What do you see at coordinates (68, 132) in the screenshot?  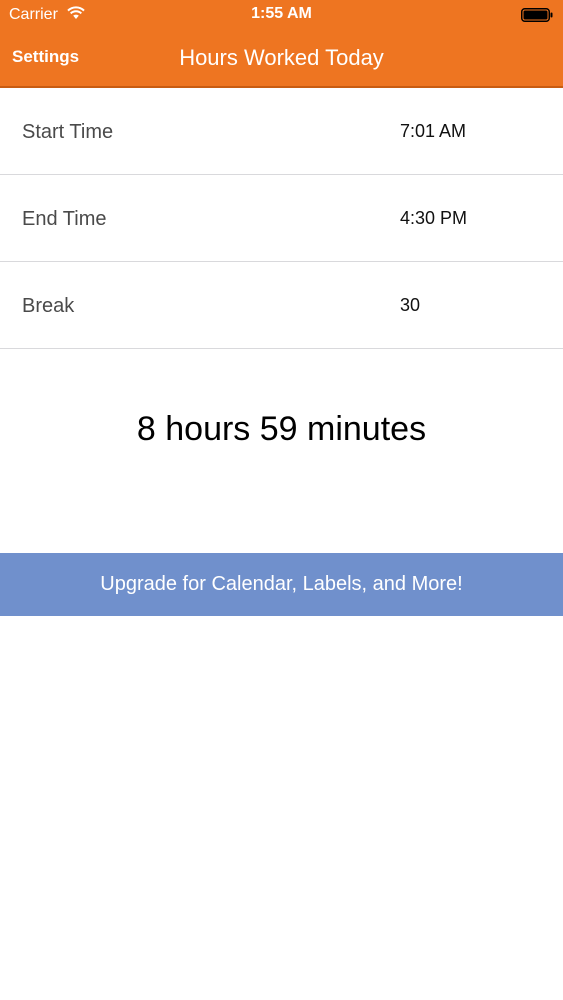 I see `start-time-label: Start Time` at bounding box center [68, 132].